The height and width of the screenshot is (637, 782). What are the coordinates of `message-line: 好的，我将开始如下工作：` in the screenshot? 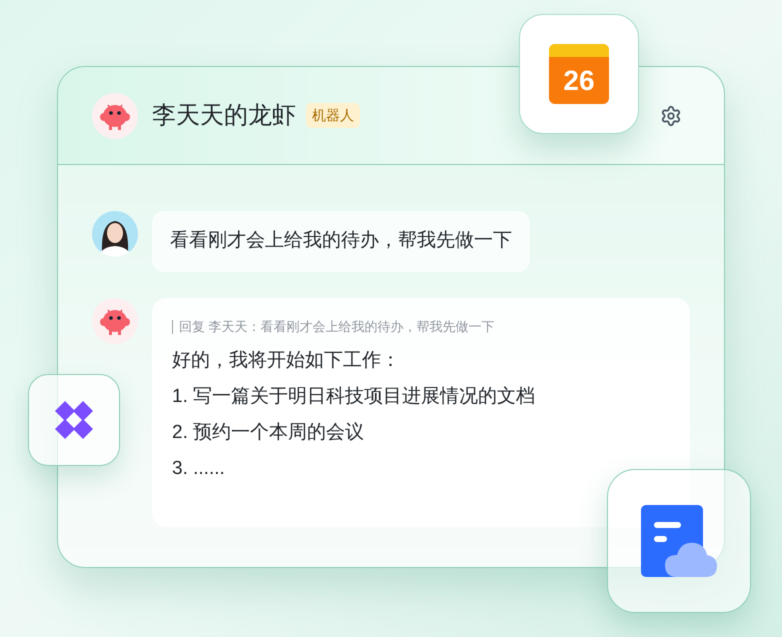 It's located at (286, 360).